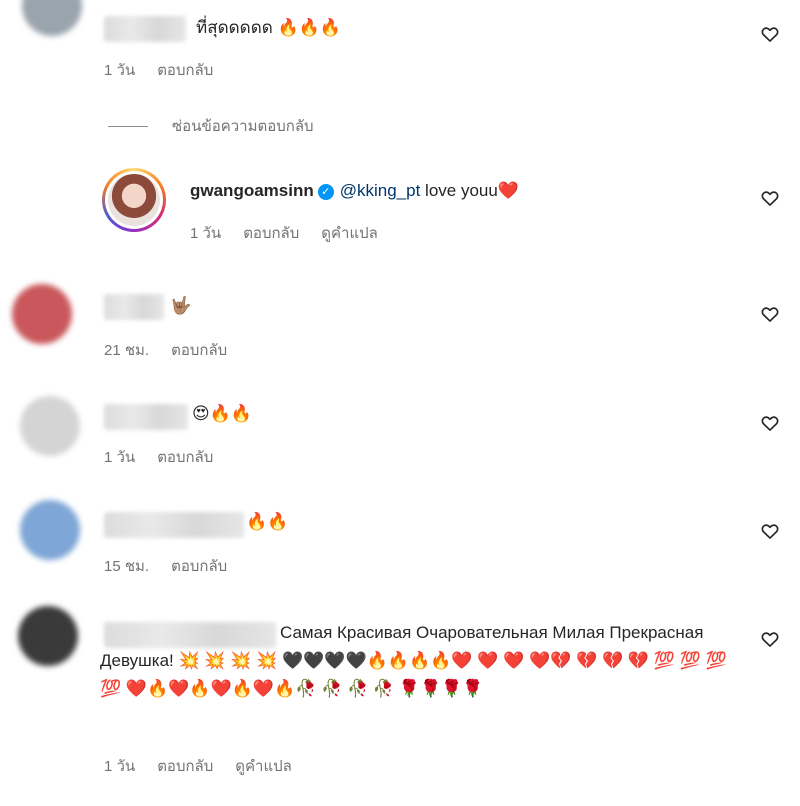 The width and height of the screenshot is (800, 806). What do you see at coordinates (269, 27) in the screenshot?
I see `comment-text: ที่สุดดดดด 🔥🔥🔥` at bounding box center [269, 27].